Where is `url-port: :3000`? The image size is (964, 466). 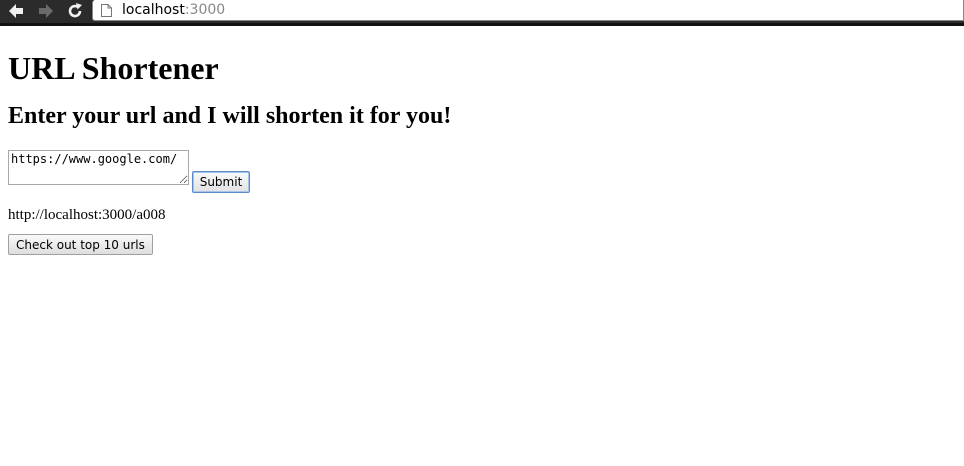 url-port: :3000 is located at coordinates (205, 10).